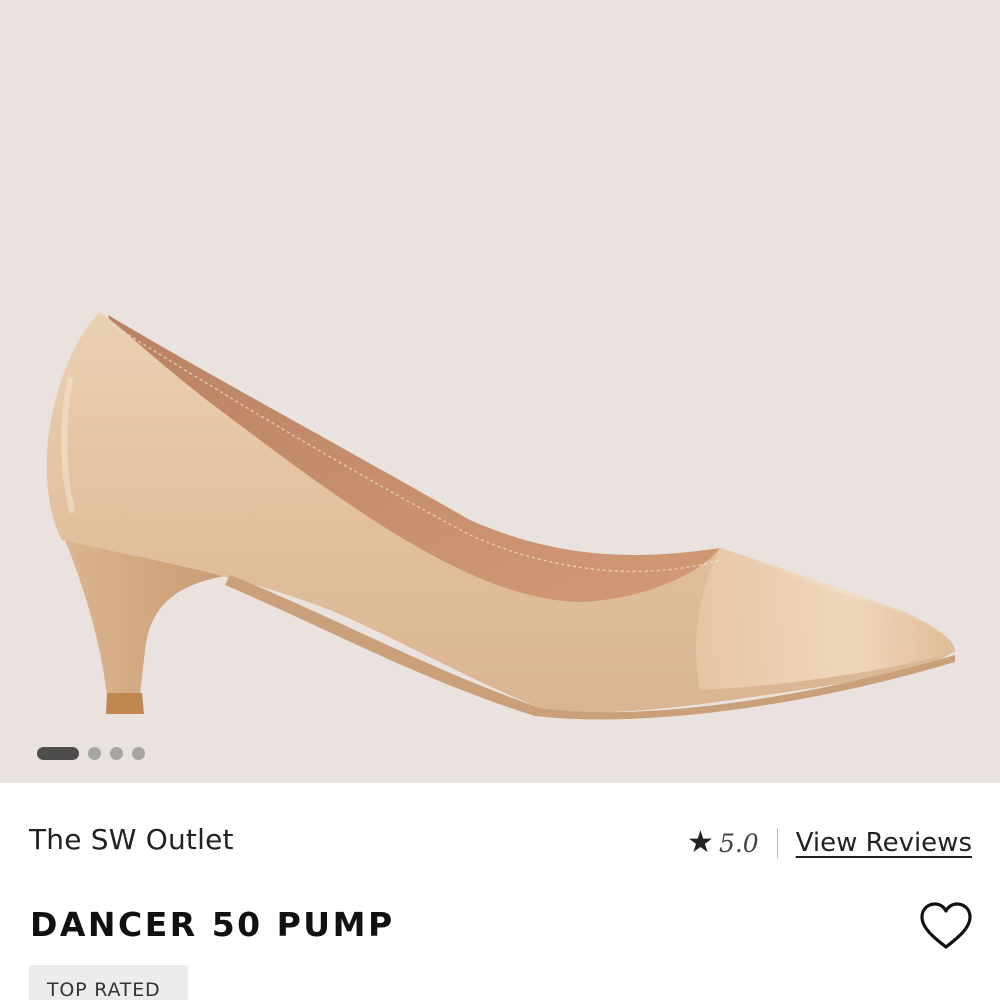 Image resolution: width=1000 pixels, height=1000 pixels. What do you see at coordinates (131, 839) in the screenshot?
I see `brand-name: The SW Outlet` at bounding box center [131, 839].